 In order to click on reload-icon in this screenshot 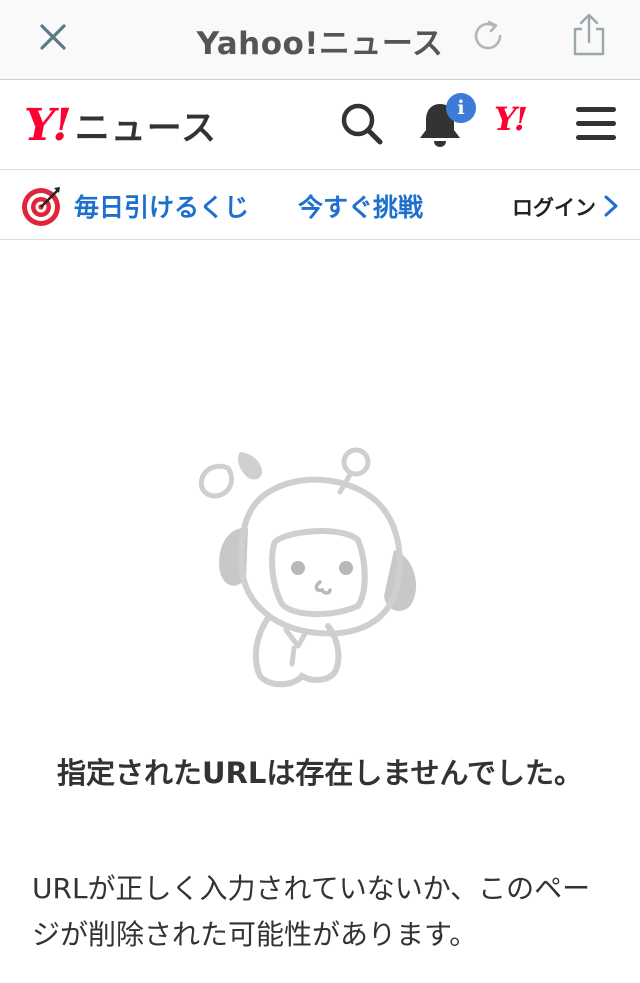, I will do `click(488, 36)`.